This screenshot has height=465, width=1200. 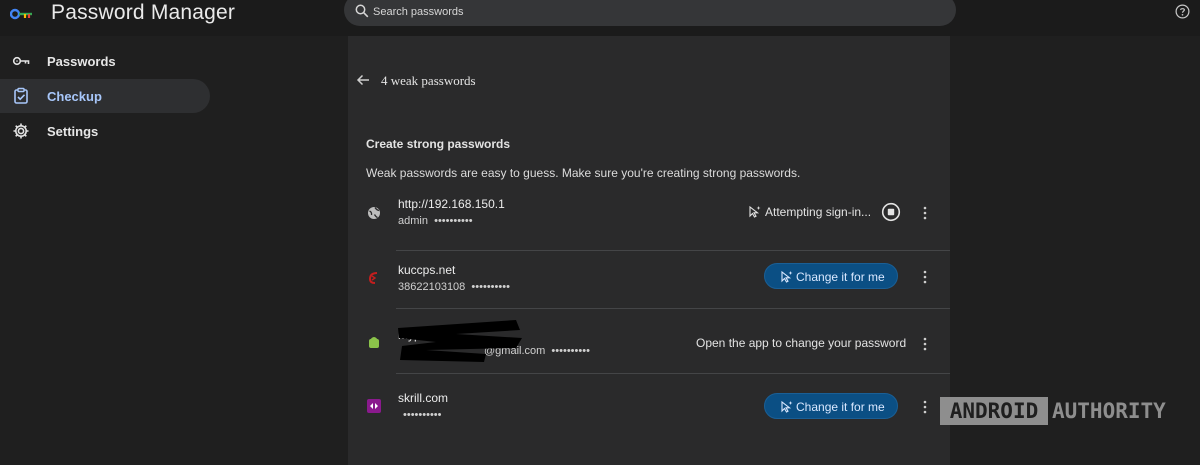 I want to click on search-input: Search passwords, so click(x=418, y=12).